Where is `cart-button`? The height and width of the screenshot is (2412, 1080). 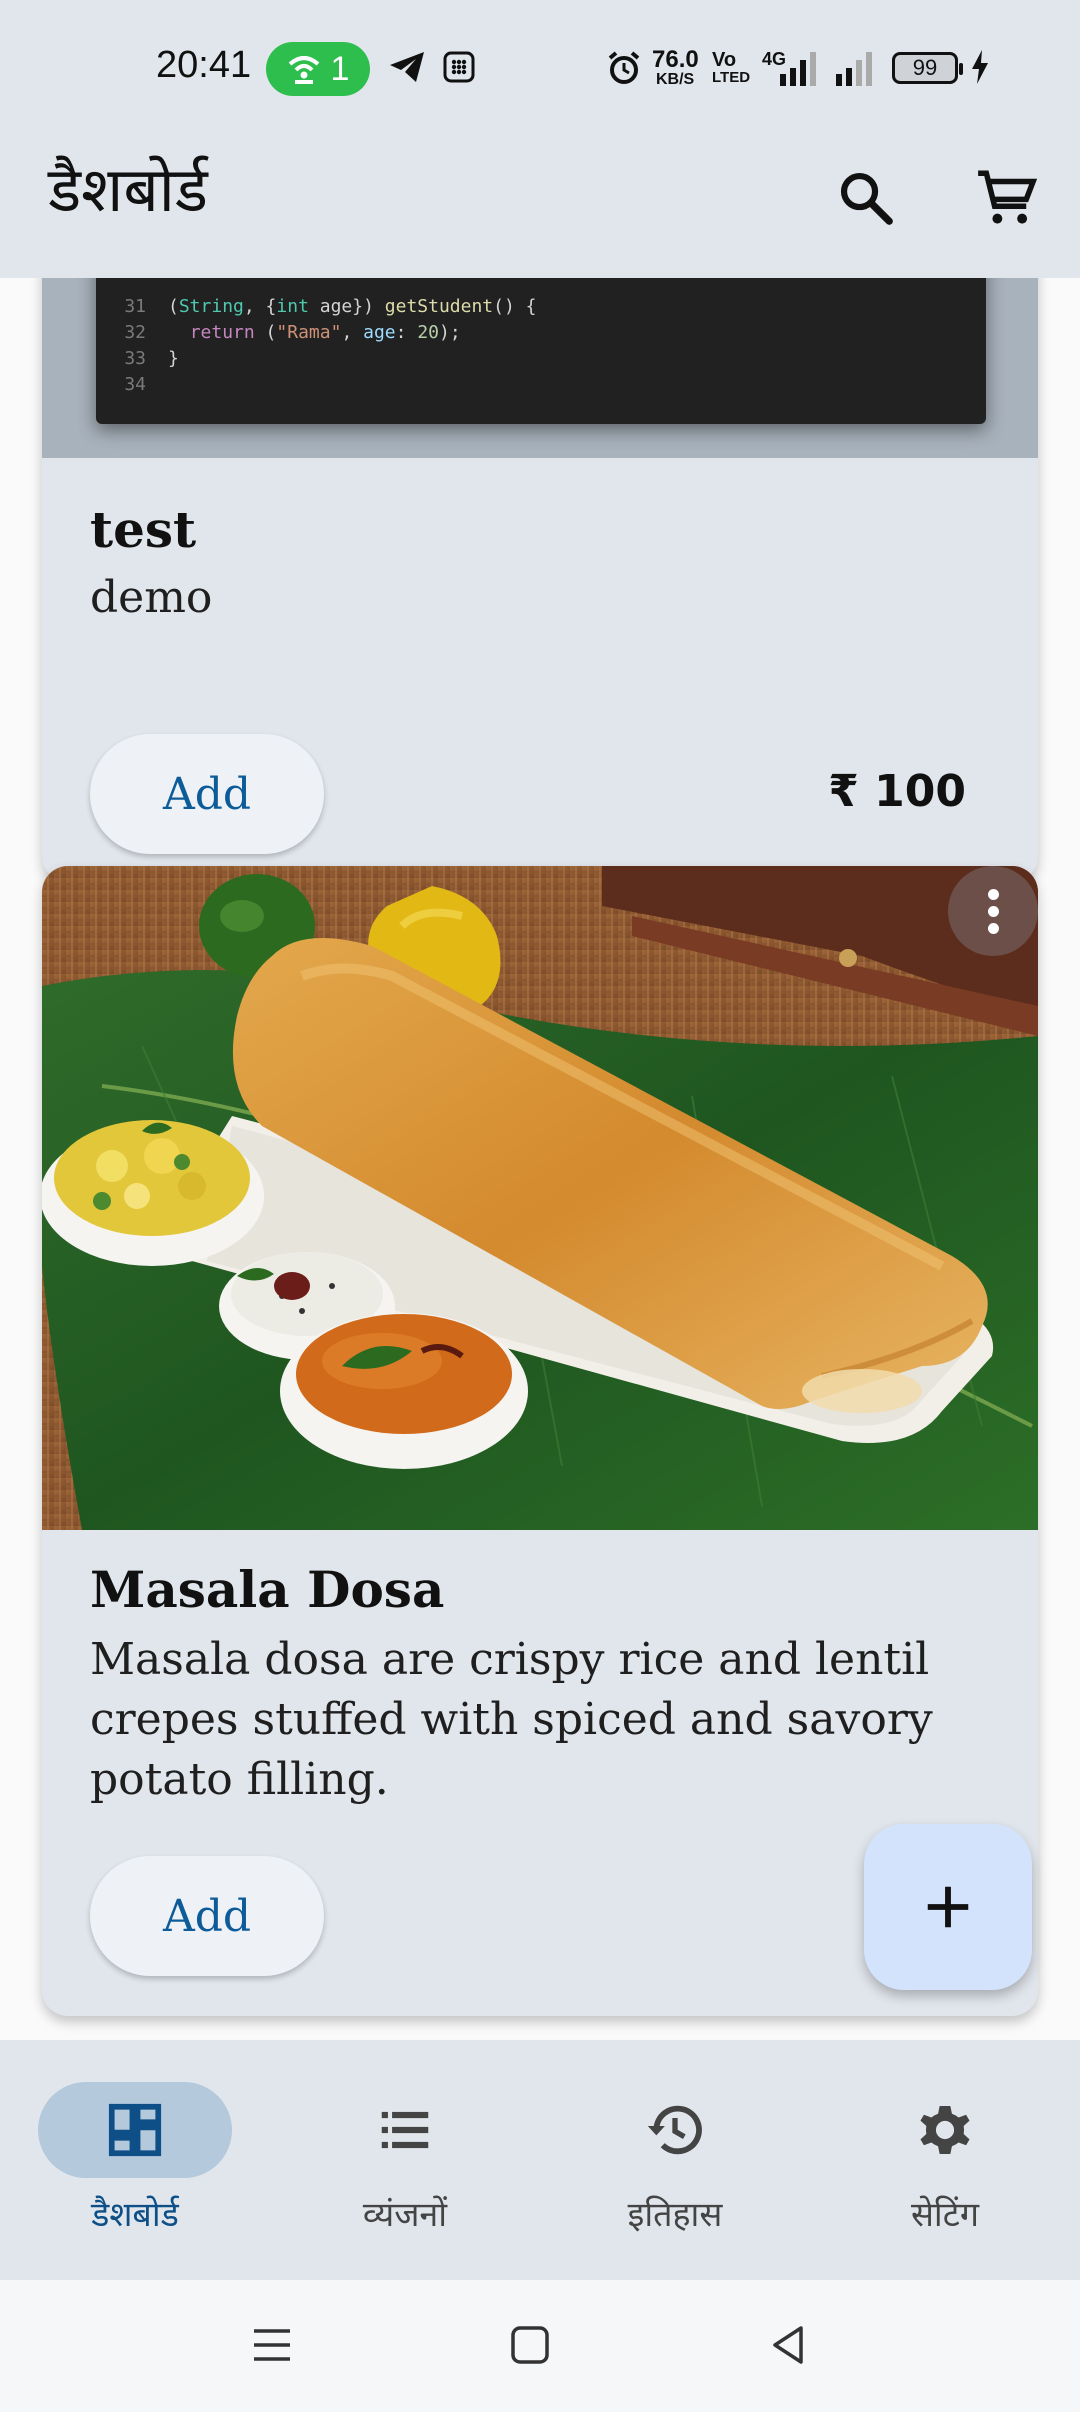 cart-button is located at coordinates (1007, 198).